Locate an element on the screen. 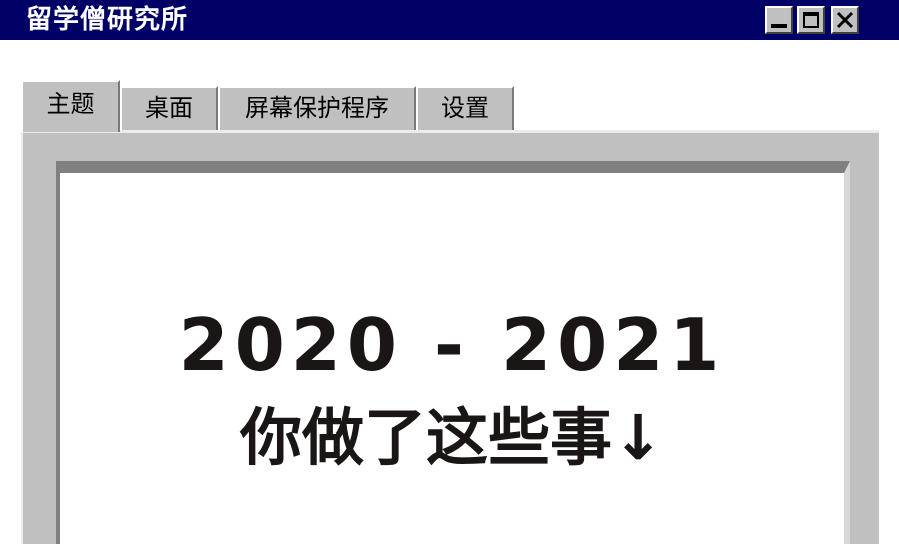 This screenshot has height=544, width=899. headline-year: 2020 - 2021 is located at coordinates (452, 345).